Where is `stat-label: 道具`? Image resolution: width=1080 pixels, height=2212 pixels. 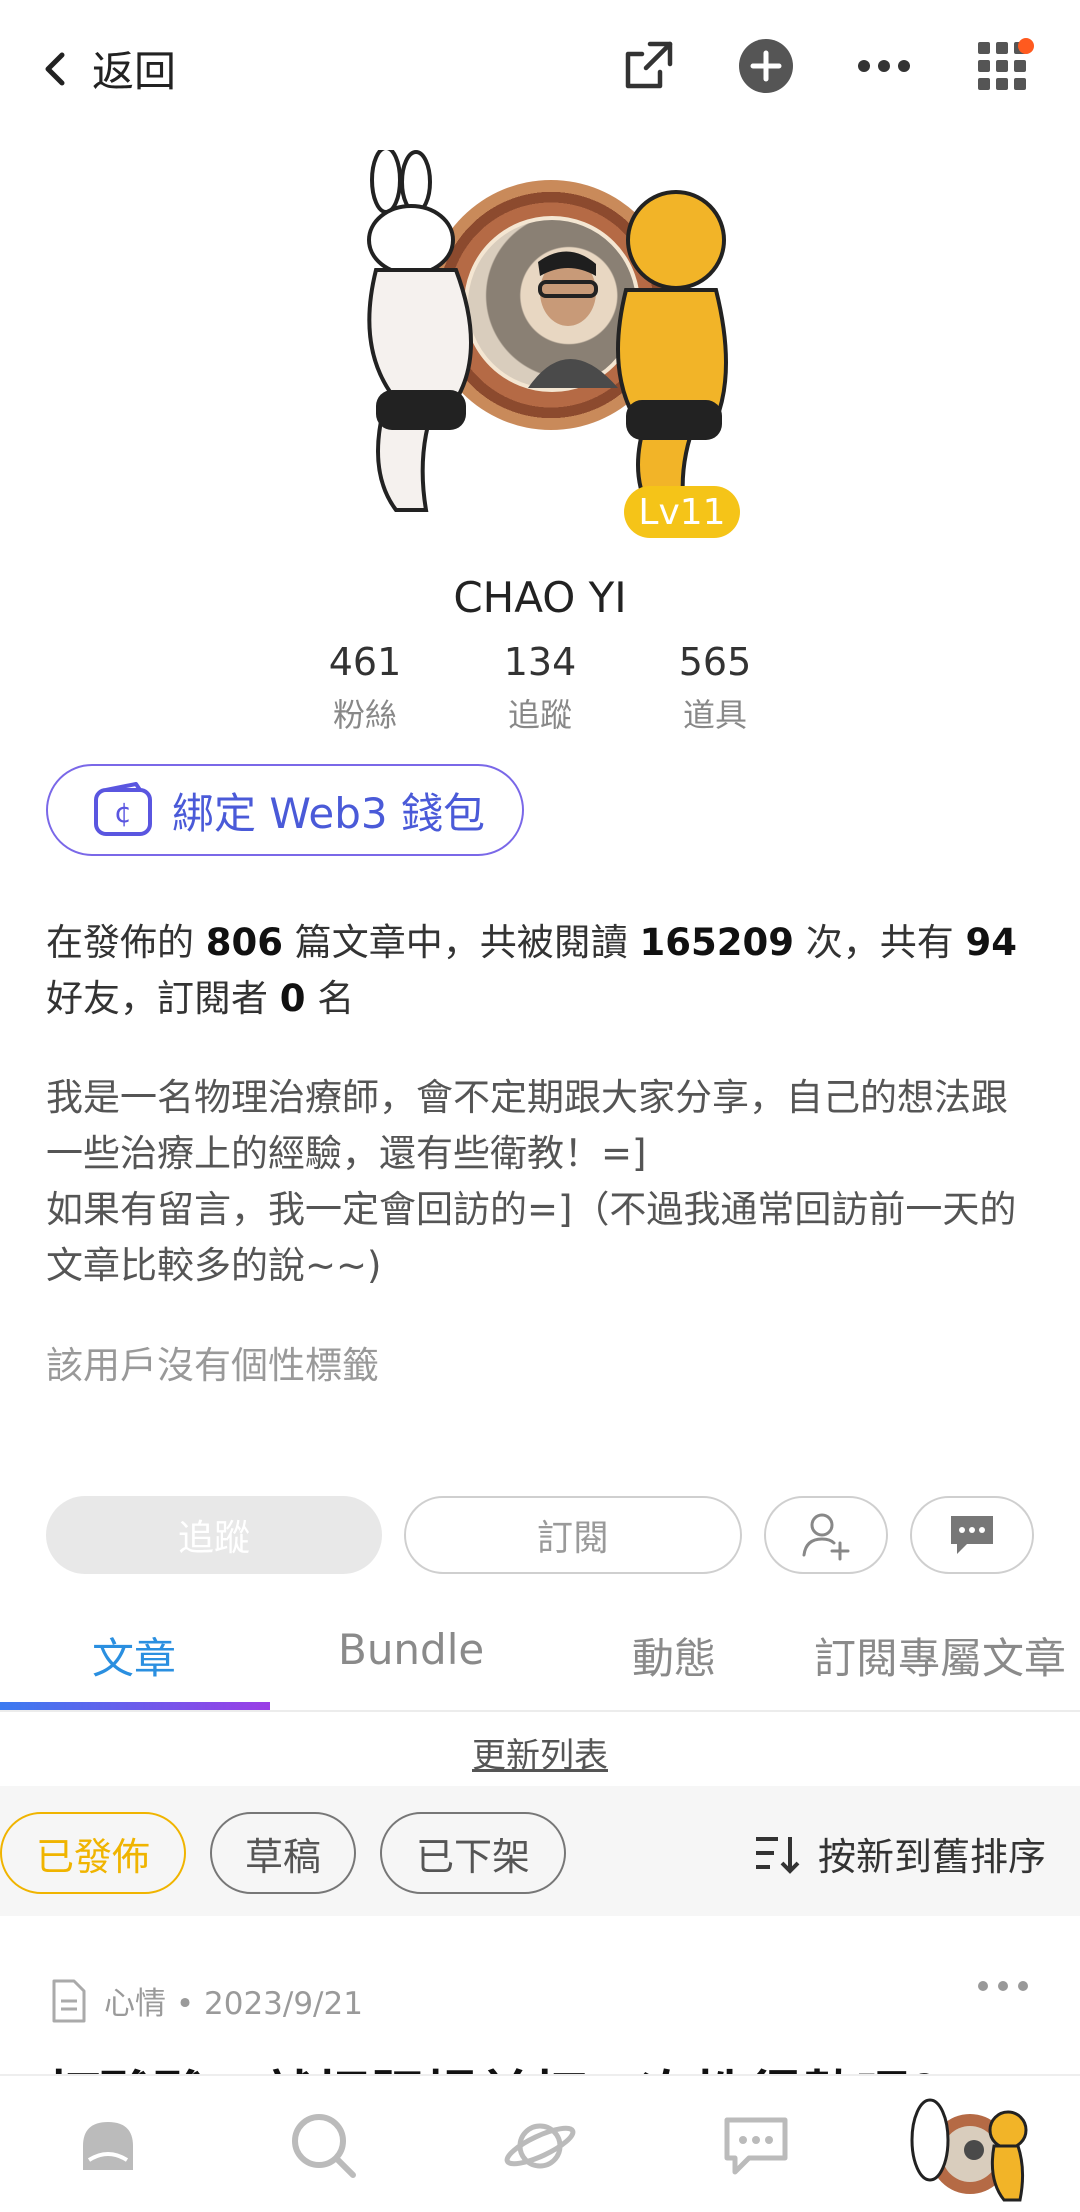 stat-label: 道具 is located at coordinates (714, 715).